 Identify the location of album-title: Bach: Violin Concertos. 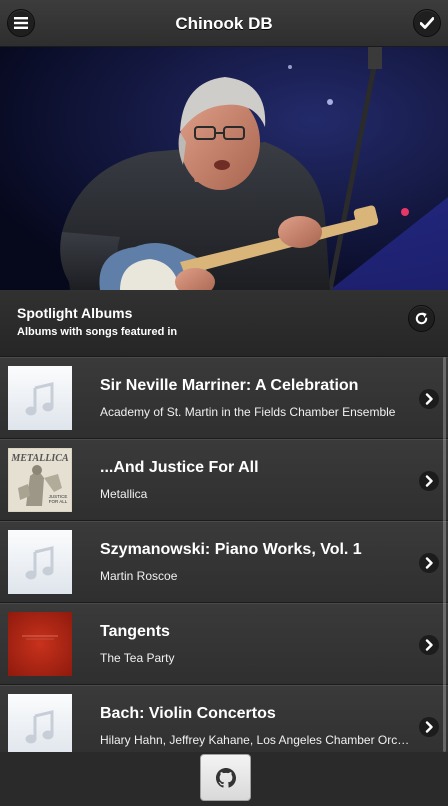
(188, 713).